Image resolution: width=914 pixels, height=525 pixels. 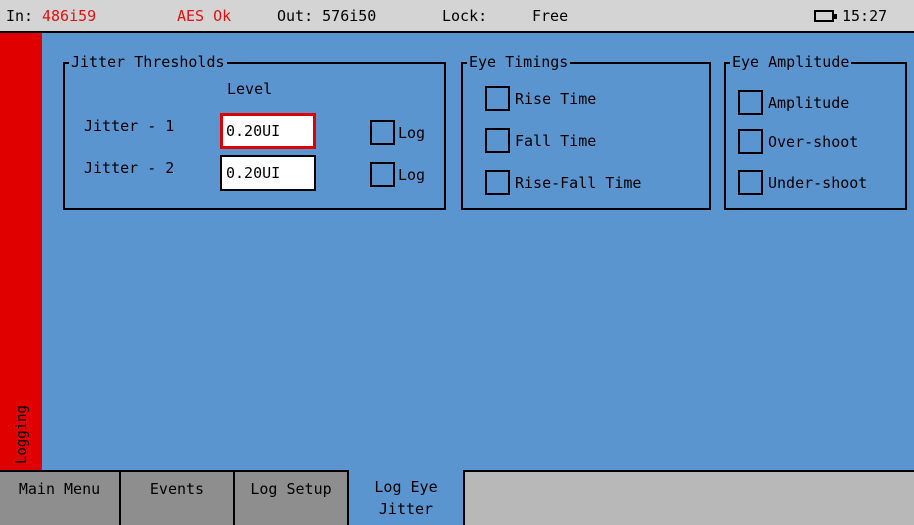 What do you see at coordinates (268, 131) in the screenshot?
I see `jitter-1-level-input: 0.20UI` at bounding box center [268, 131].